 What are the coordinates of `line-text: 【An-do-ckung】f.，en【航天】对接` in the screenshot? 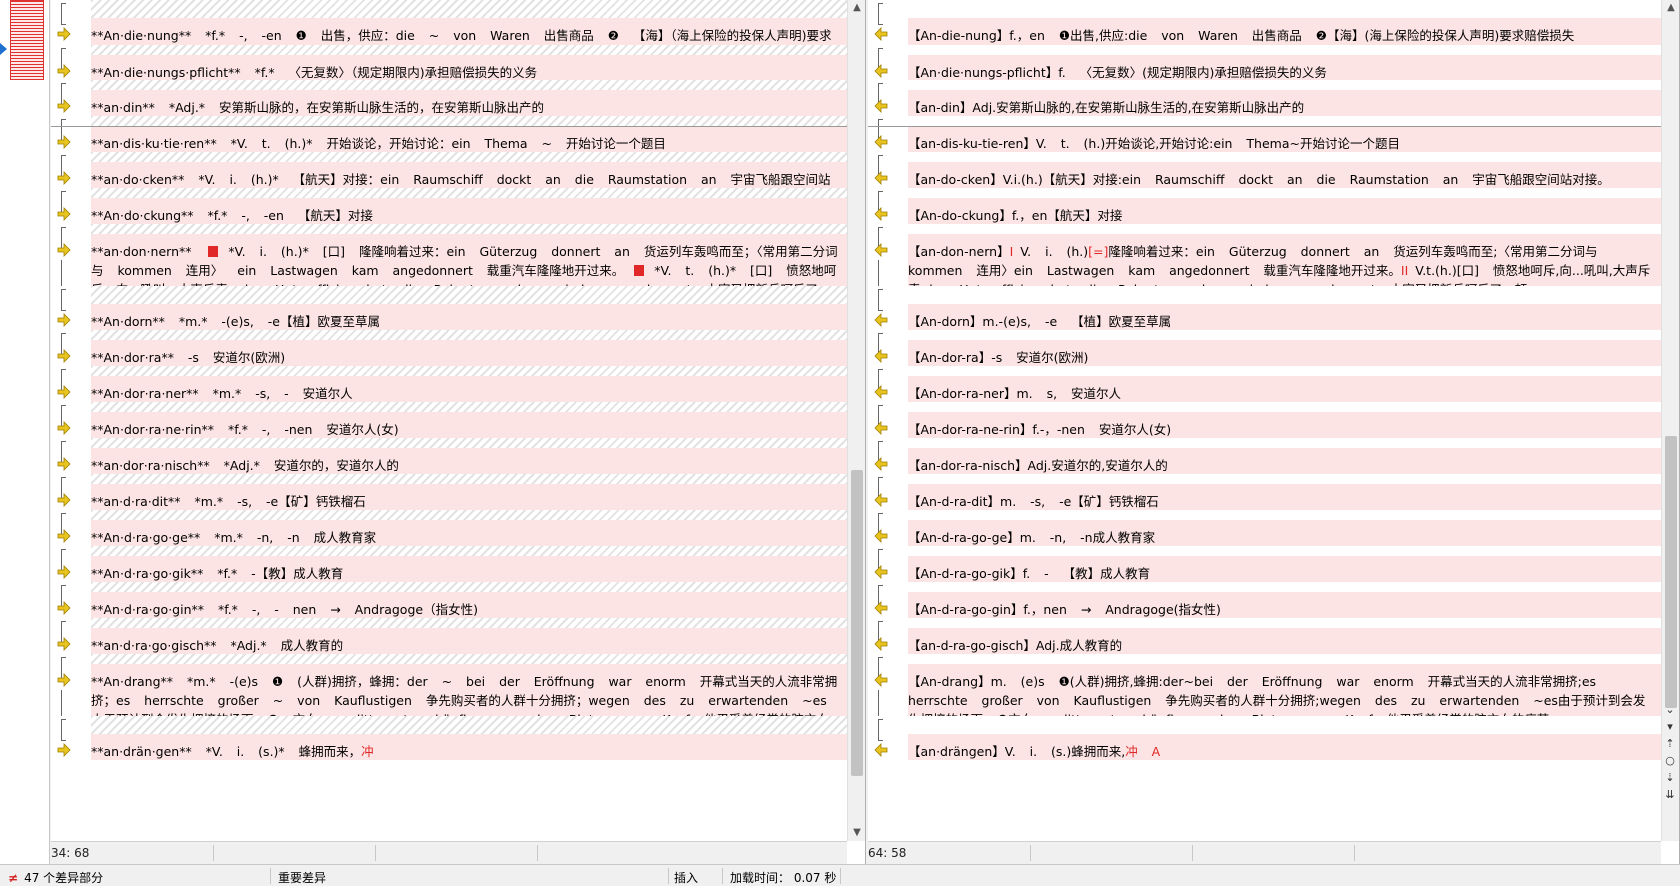 It's located at (1284, 211).